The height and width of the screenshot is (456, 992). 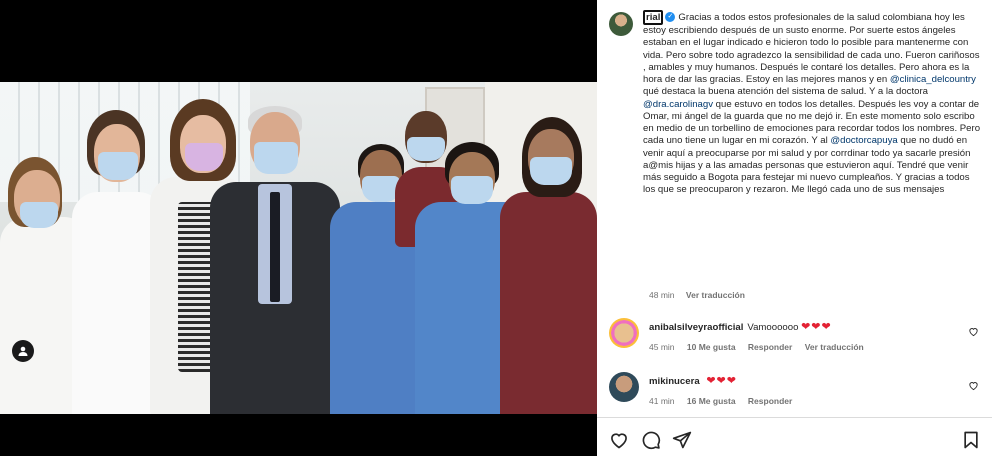 I want to click on author-avatar, so click(x=621, y=24).